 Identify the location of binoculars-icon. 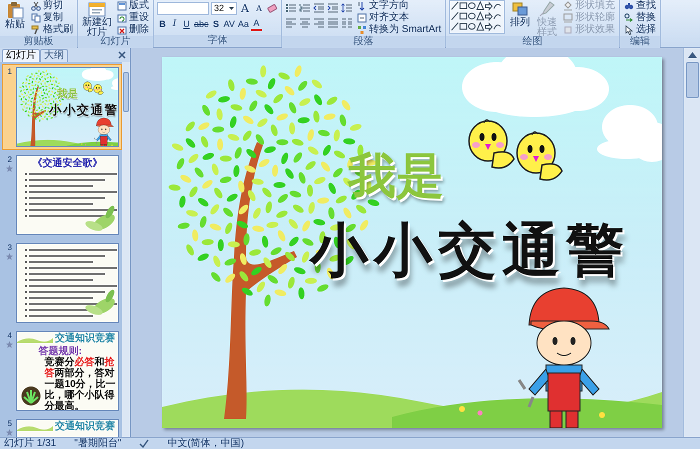
(629, 6).